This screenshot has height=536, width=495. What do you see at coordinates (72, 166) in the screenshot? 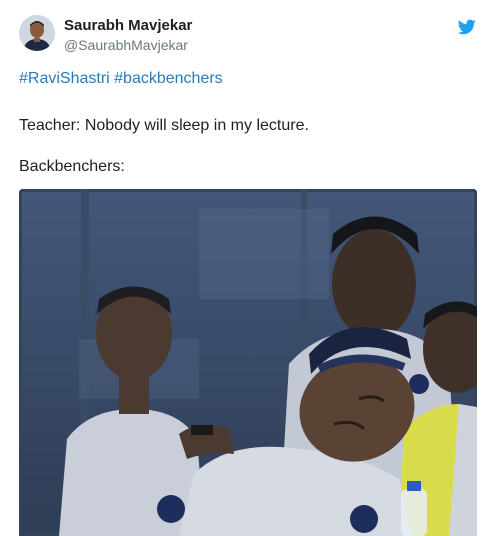
I see `tweet-text-line2: Backbenchers:` at bounding box center [72, 166].